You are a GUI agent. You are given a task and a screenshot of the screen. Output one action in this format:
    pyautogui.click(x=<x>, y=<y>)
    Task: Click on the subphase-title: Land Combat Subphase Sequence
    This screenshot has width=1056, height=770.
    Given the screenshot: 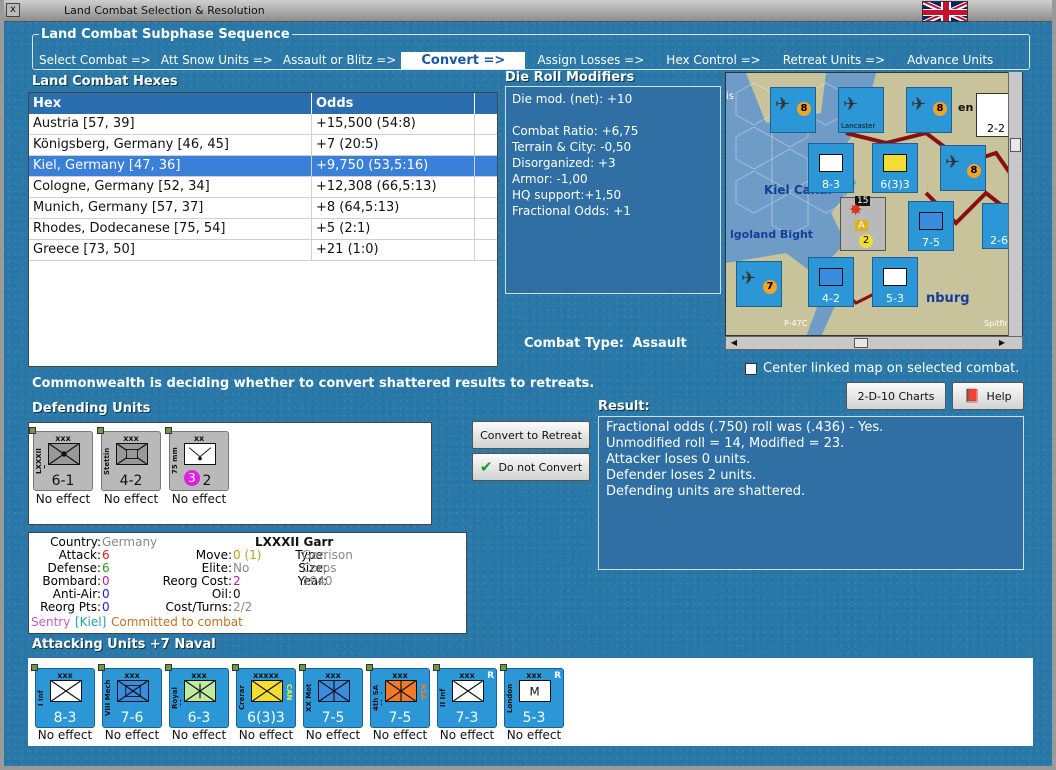 What is the action you would take?
    pyautogui.click(x=165, y=34)
    